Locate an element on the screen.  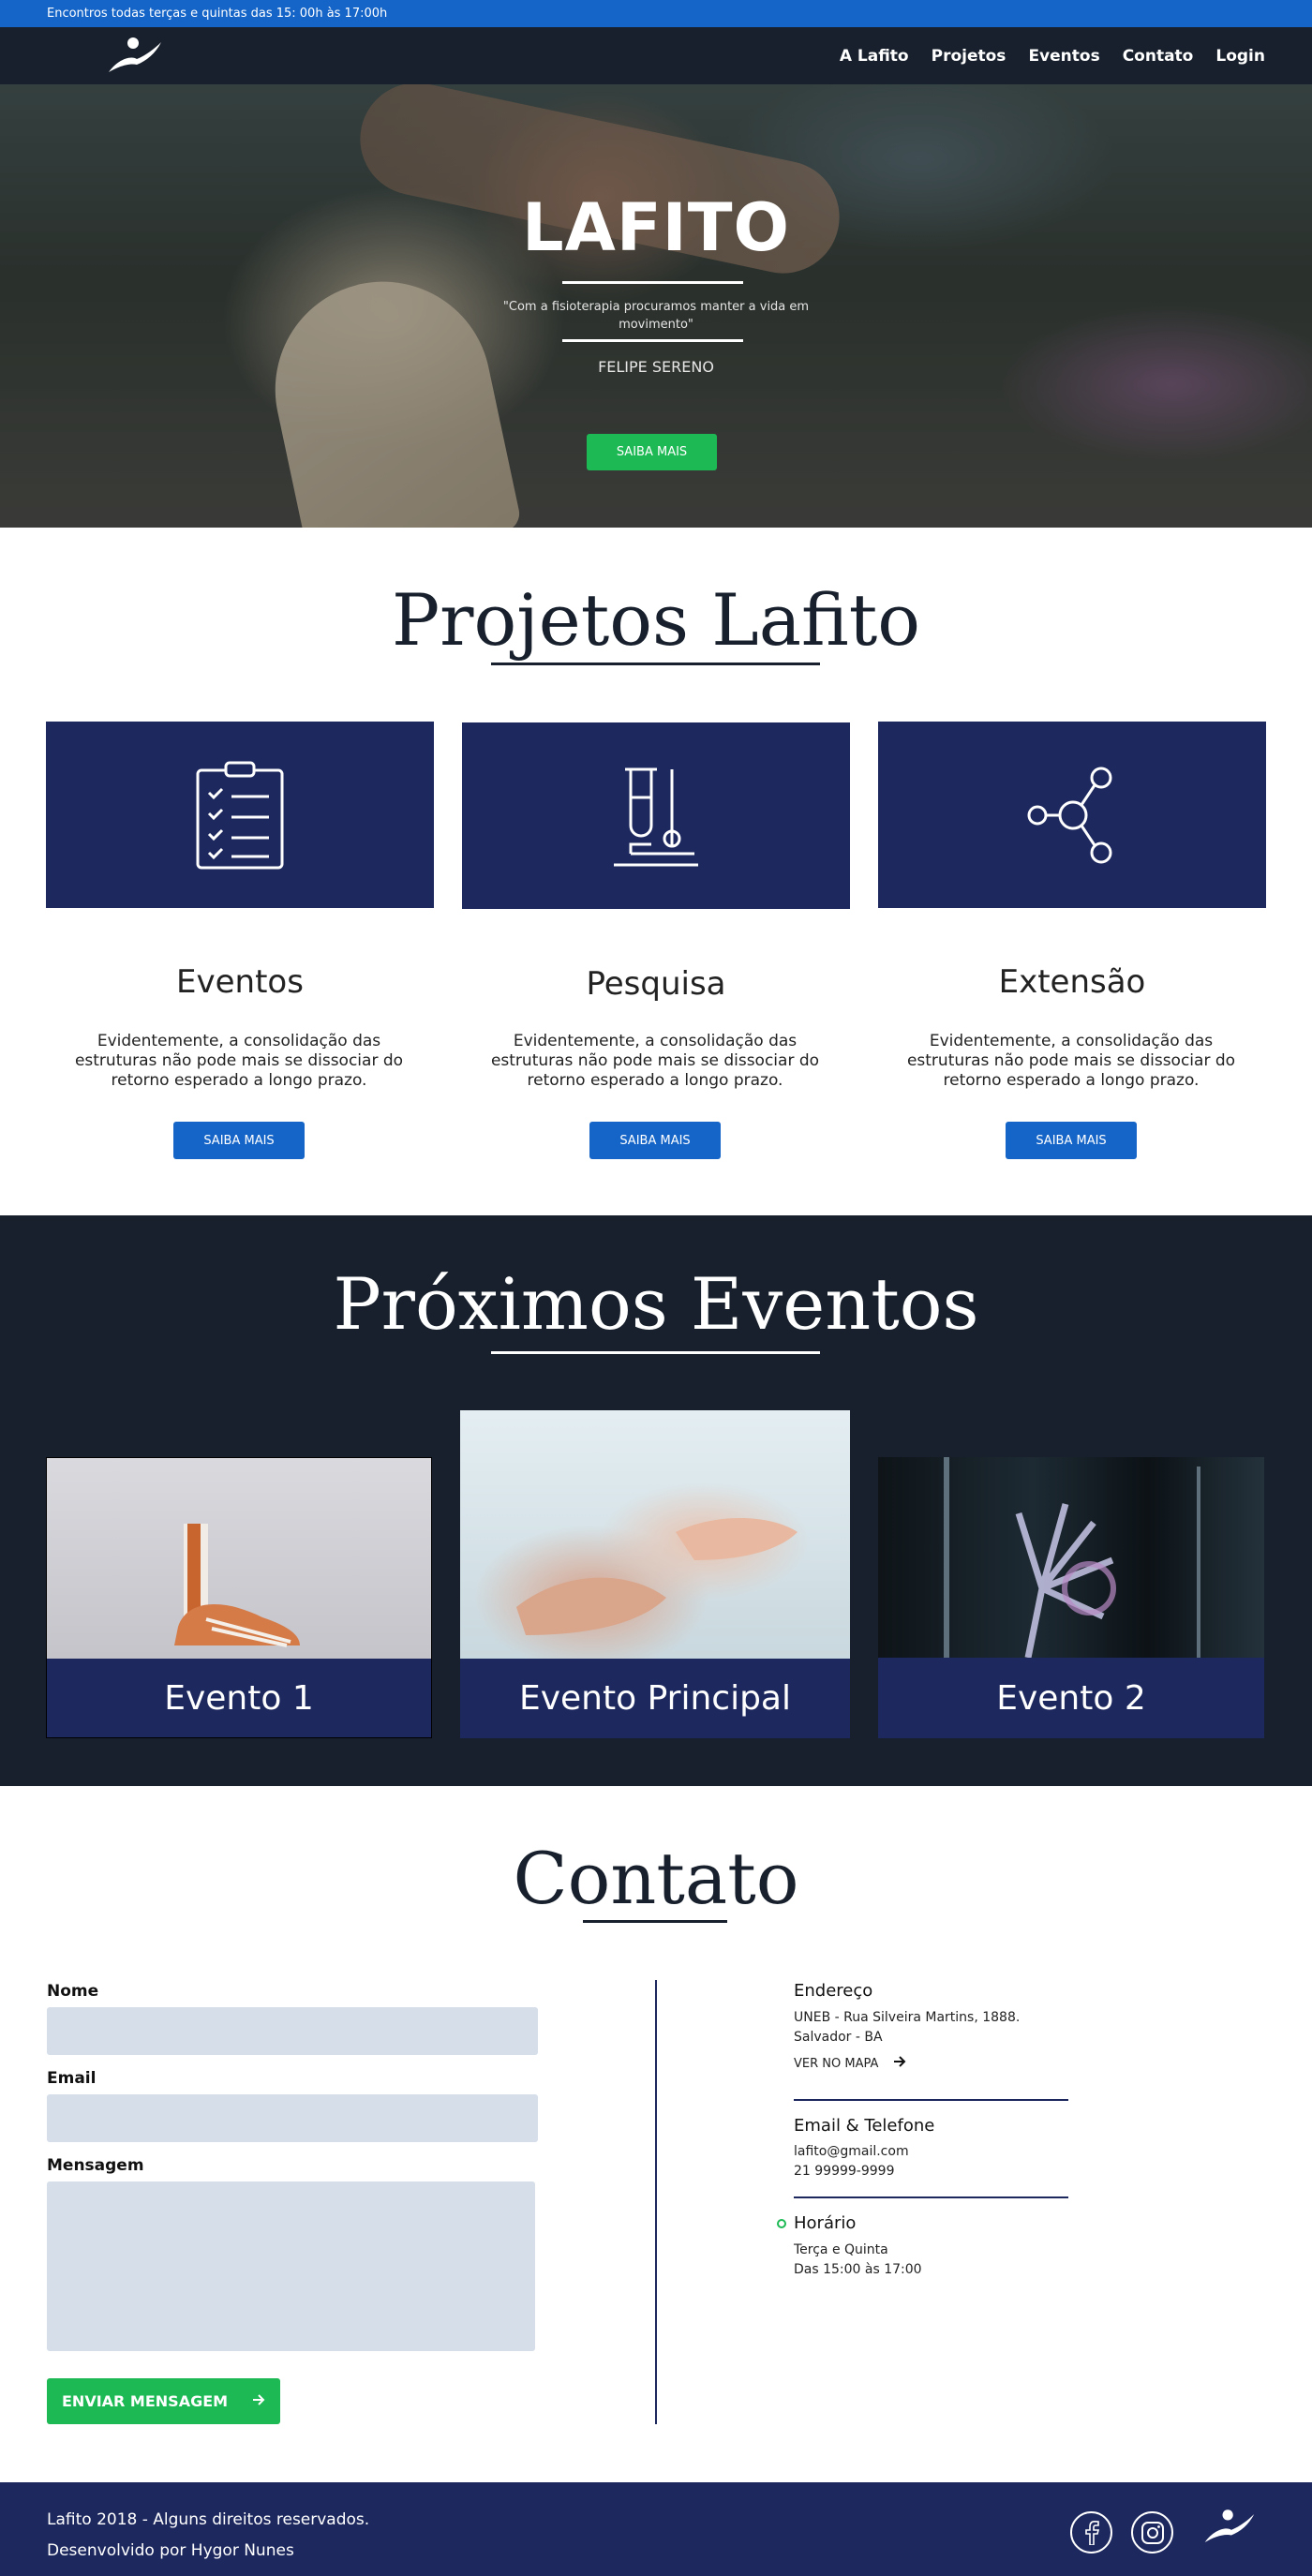
share-network-icon is located at coordinates (1070, 815).